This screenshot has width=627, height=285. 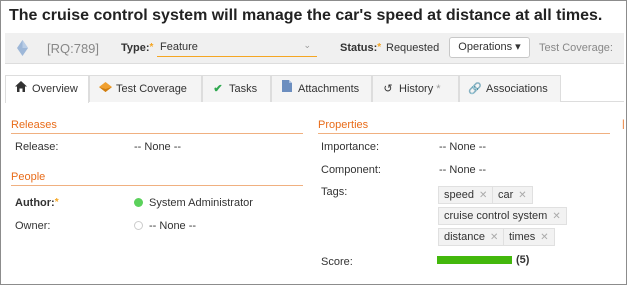 I want to click on status-label: Status:*, so click(x=361, y=48).